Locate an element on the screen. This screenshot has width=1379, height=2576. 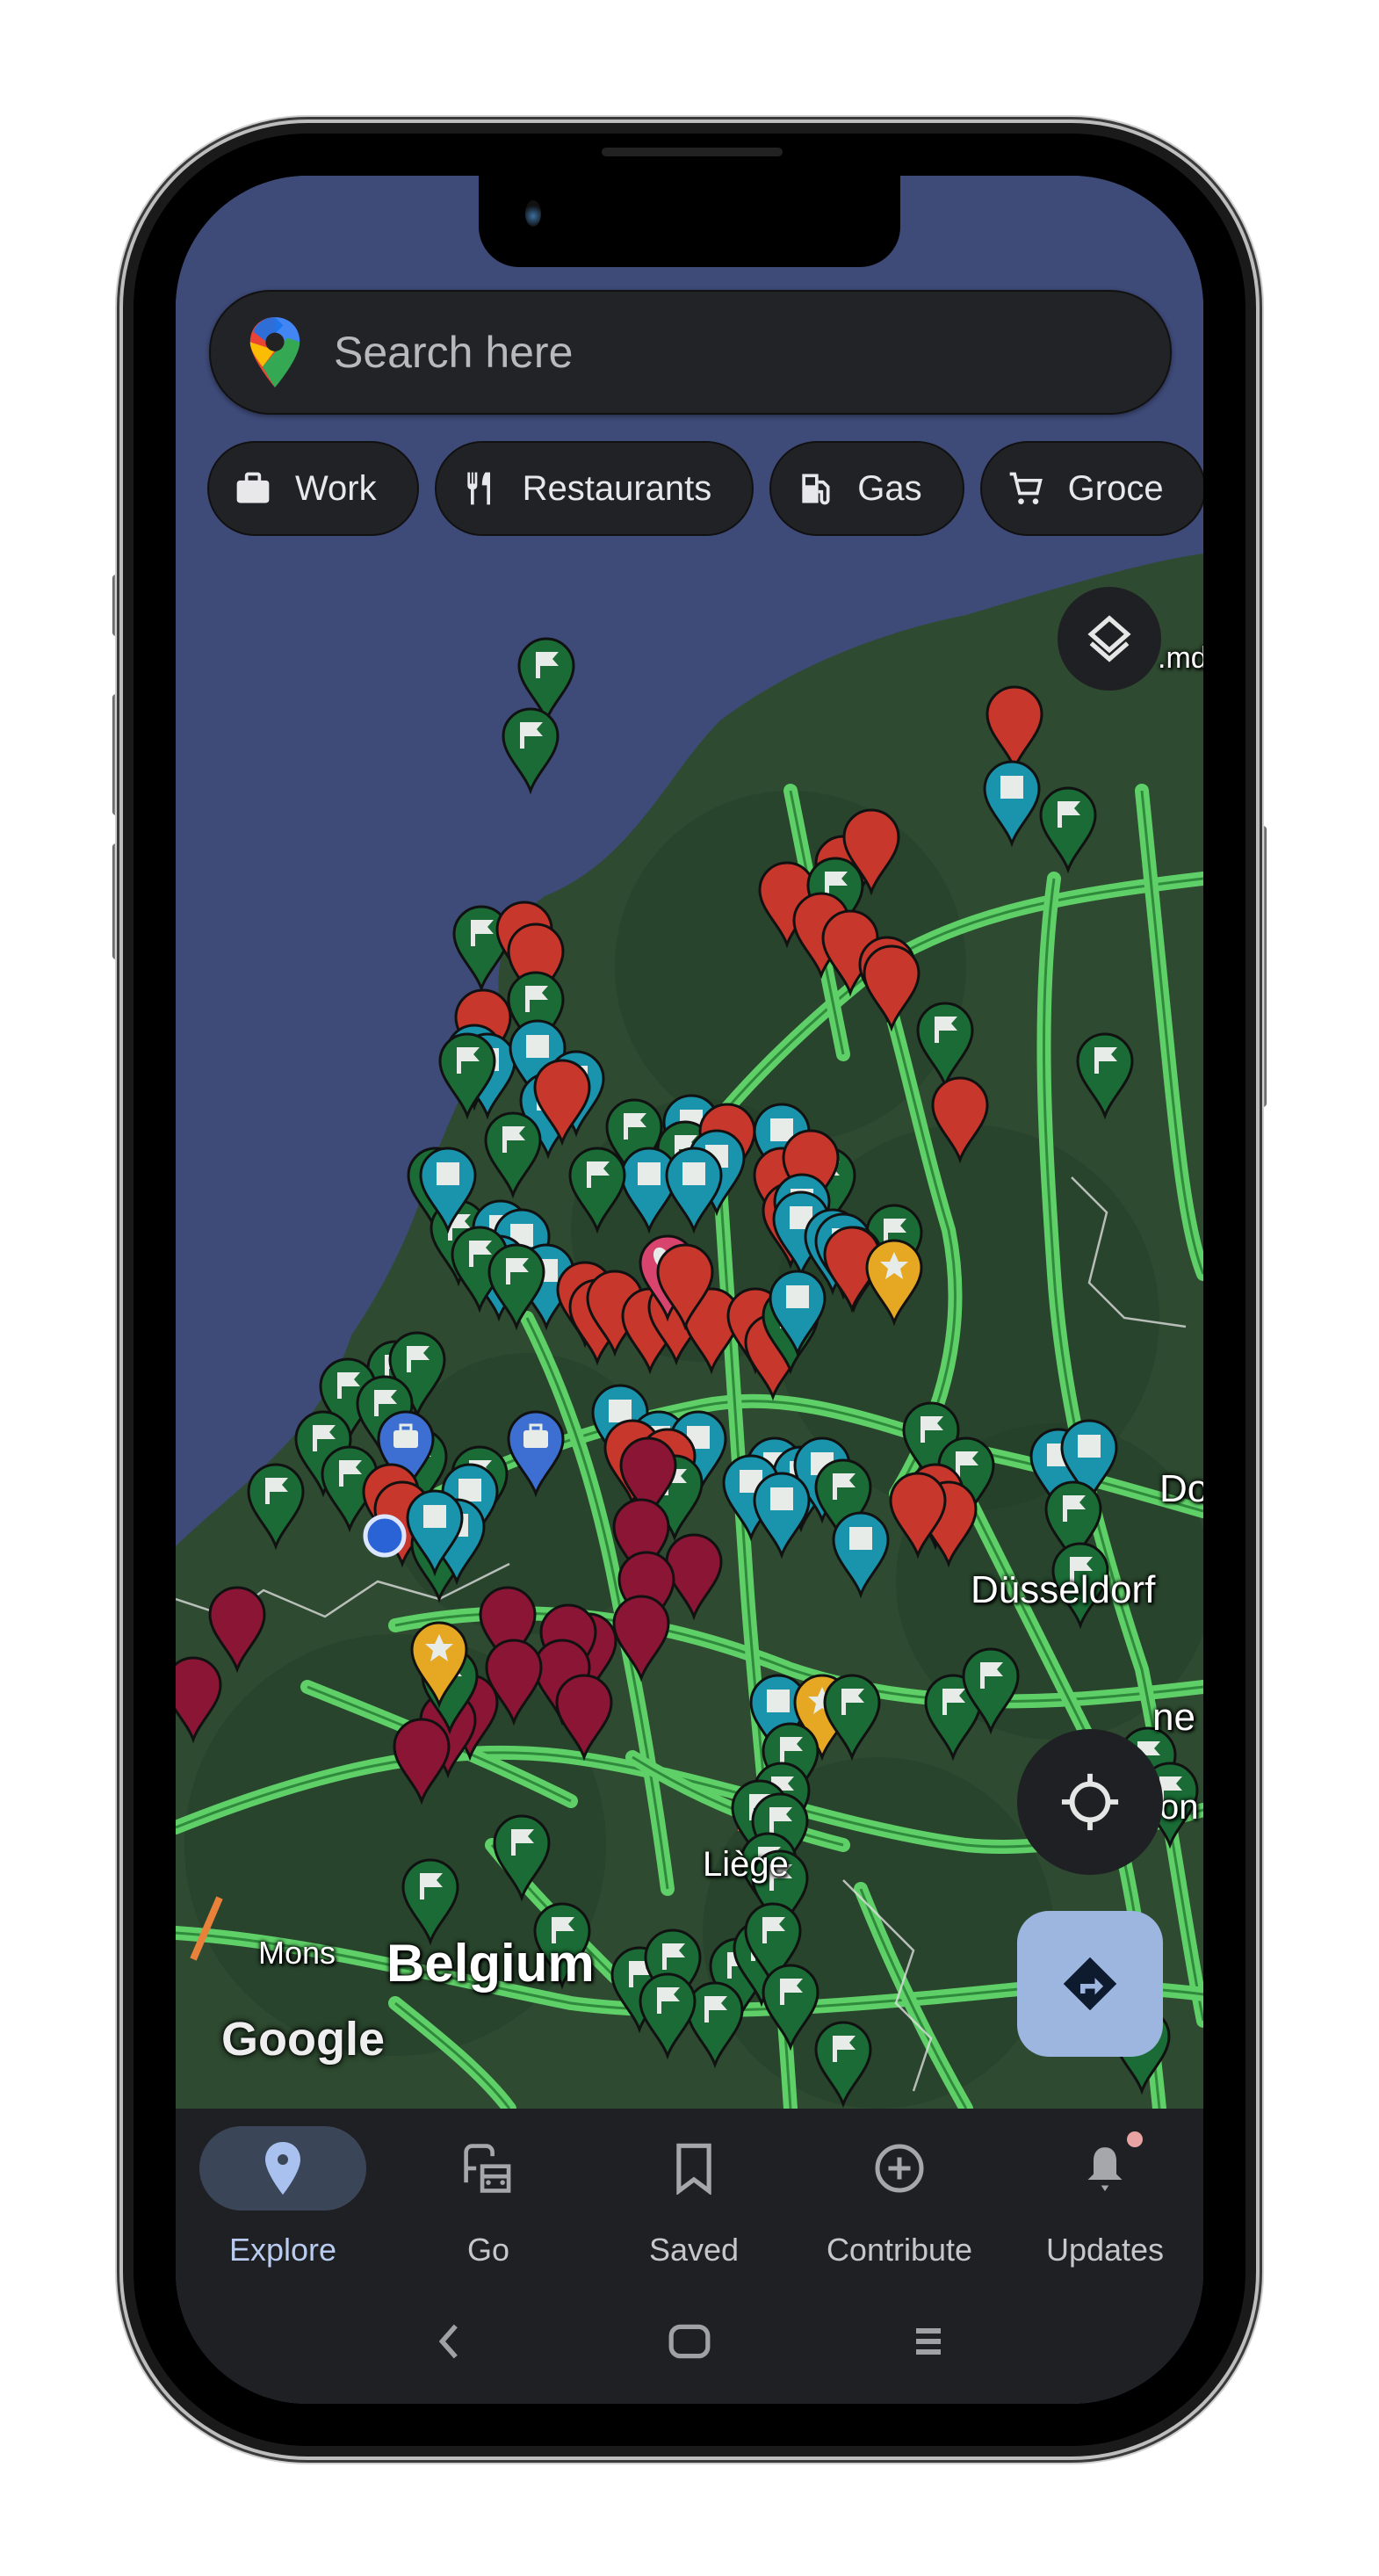
chip-label: Work is located at coordinates (336, 488).